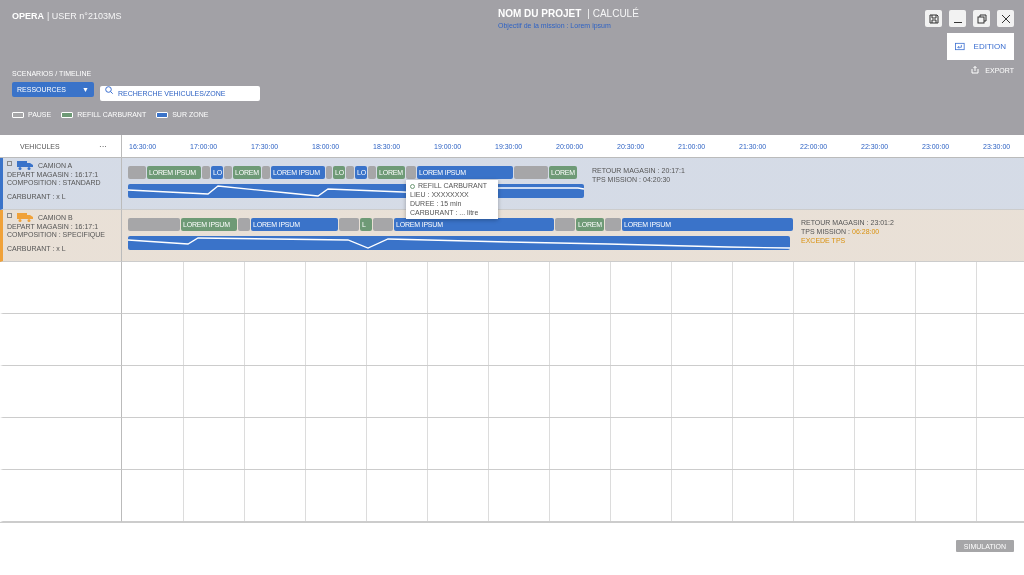 This screenshot has height=575, width=1024. I want to click on floppy-icon, so click(933, 18).